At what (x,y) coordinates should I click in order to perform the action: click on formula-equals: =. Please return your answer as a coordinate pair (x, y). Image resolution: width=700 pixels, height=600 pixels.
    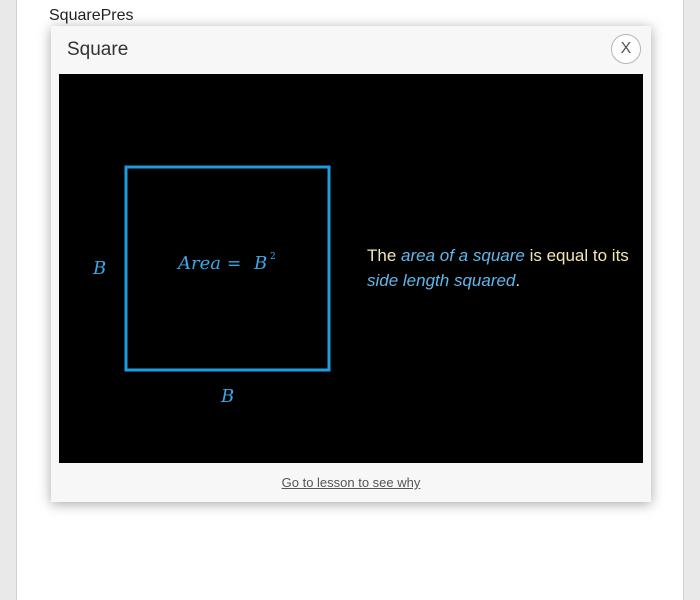
    Looking at the image, I should click on (234, 264).